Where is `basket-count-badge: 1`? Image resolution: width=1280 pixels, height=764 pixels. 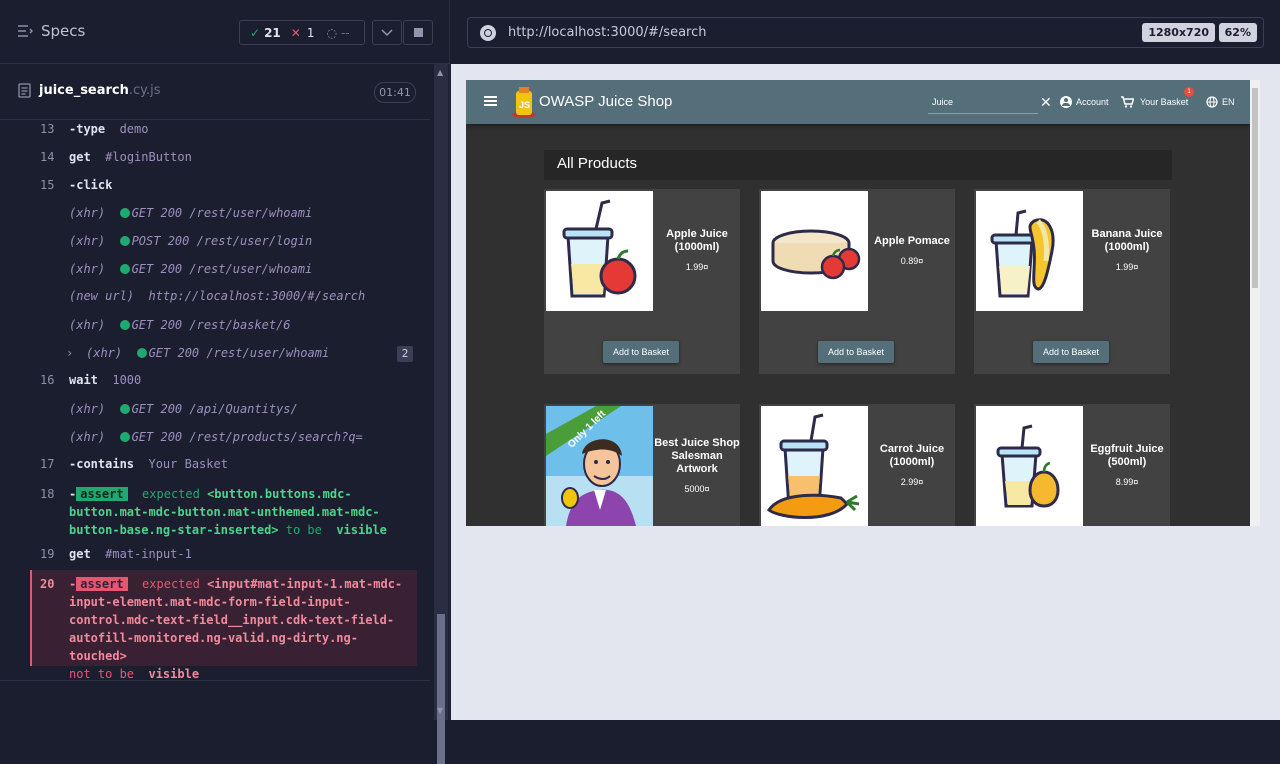
basket-count-badge: 1 is located at coordinates (1189, 92).